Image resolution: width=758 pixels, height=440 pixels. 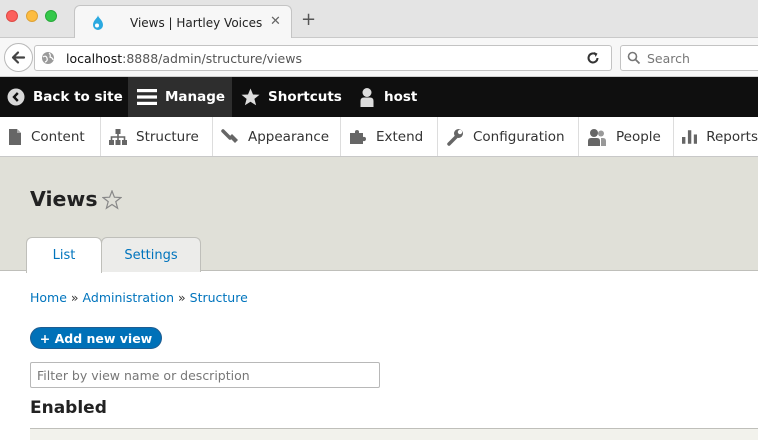 I want to click on reload-icon, so click(x=593, y=58).